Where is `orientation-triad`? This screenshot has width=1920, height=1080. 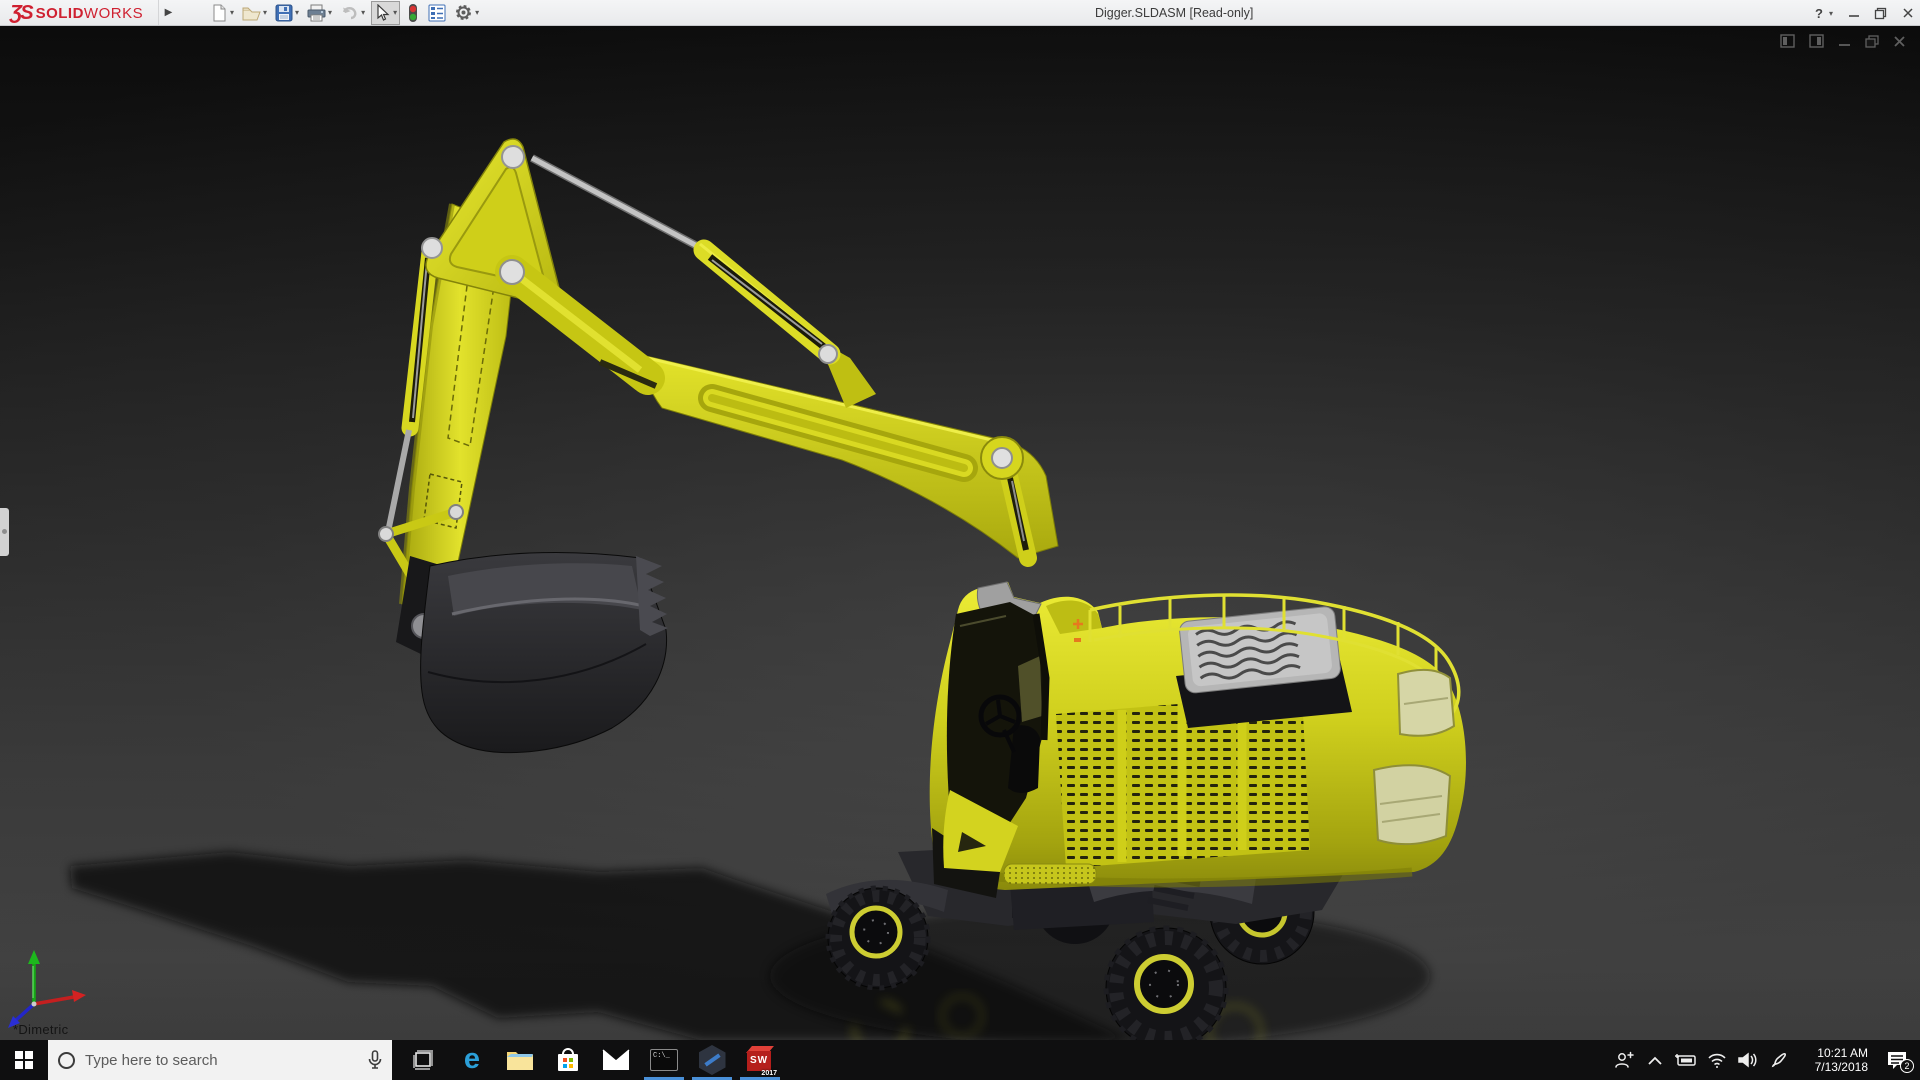
orientation-triad is located at coordinates (47, 989).